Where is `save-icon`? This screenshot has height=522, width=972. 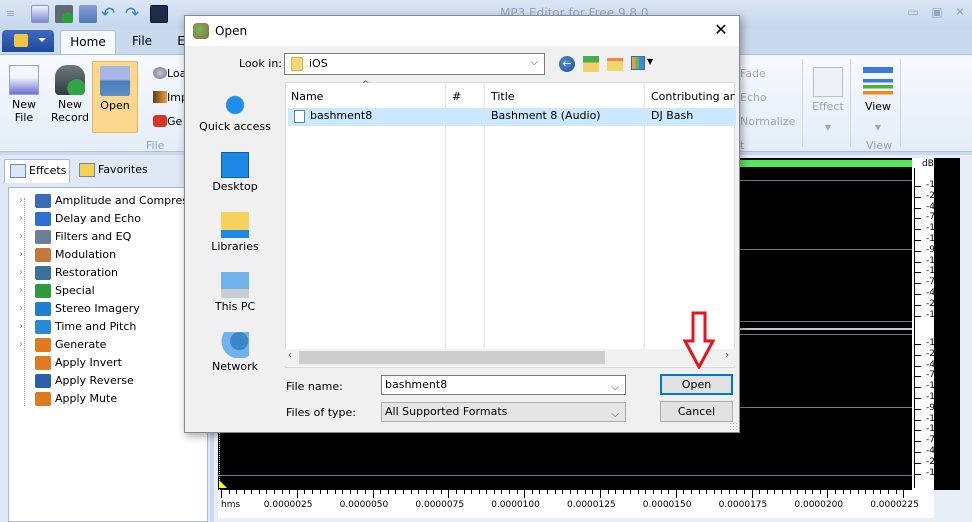 save-icon is located at coordinates (159, 14).